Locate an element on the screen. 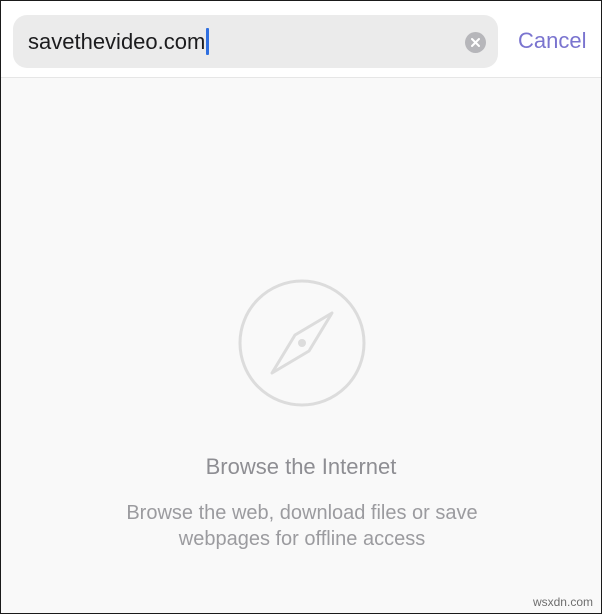 Image resolution: width=602 pixels, height=614 pixels. empty-state-title: Browse the Internet is located at coordinates (301, 466).